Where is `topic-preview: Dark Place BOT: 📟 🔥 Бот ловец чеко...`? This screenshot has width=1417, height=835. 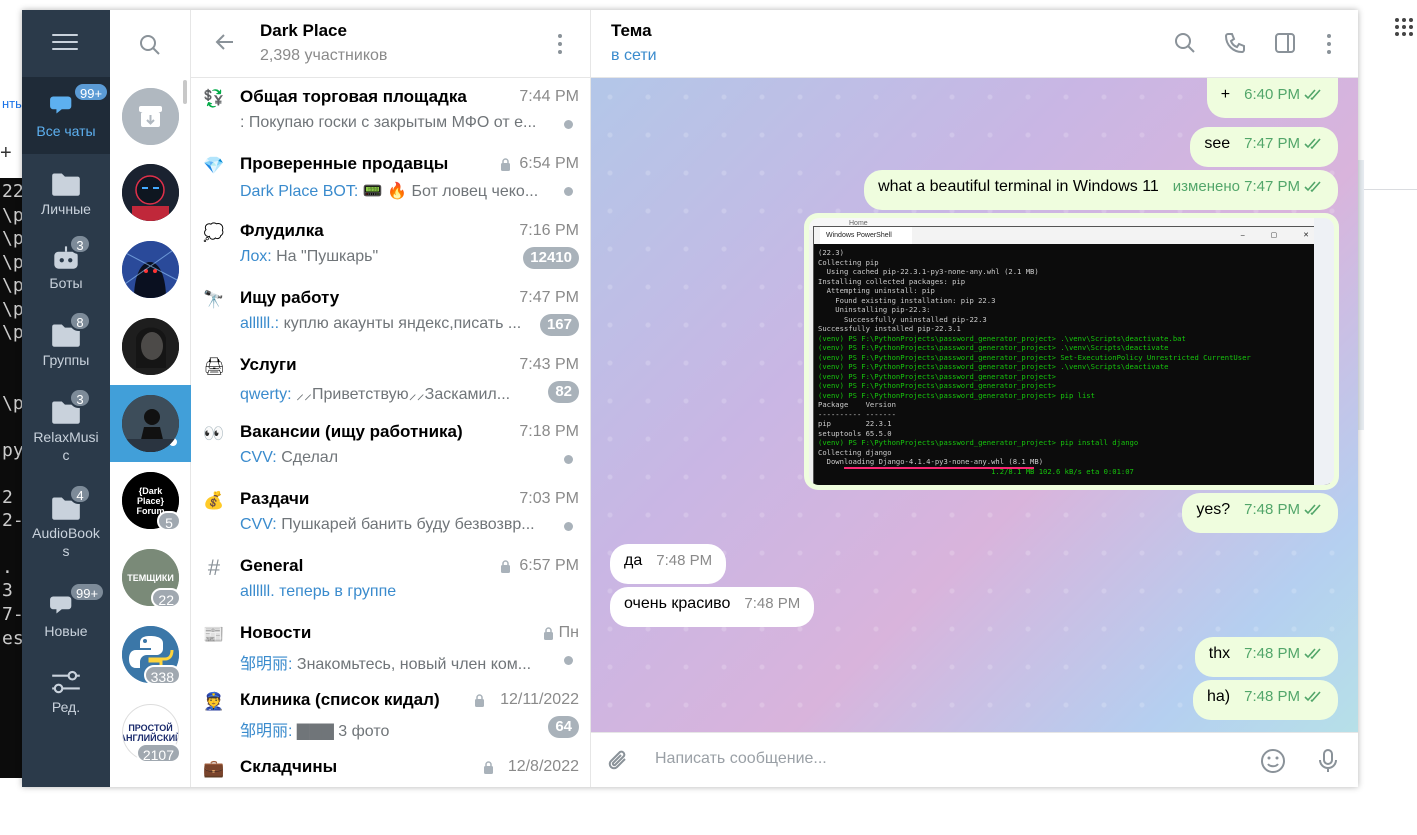 topic-preview: Dark Place BOT: 📟 🔥 Бот ловец чеко... is located at coordinates (390, 191).